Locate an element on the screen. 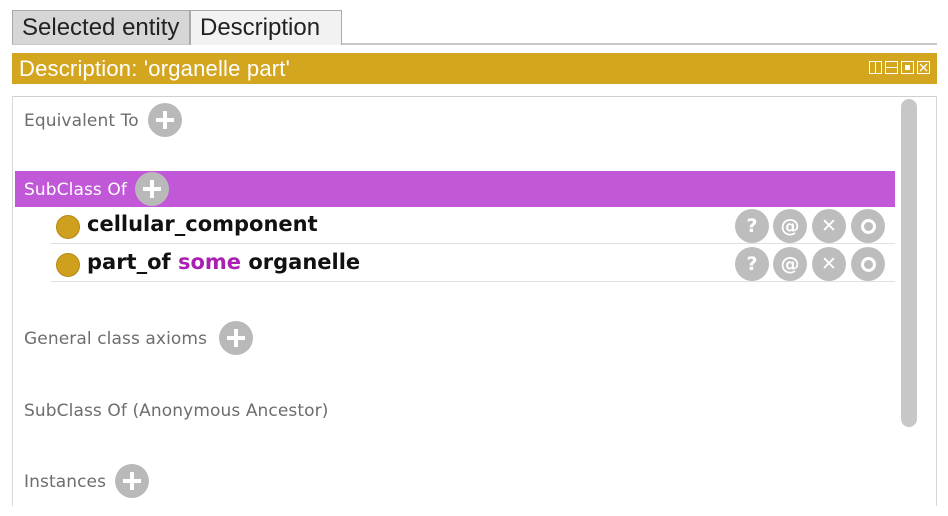 This screenshot has height=516, width=948. axiom-keyword: some is located at coordinates (209, 262).